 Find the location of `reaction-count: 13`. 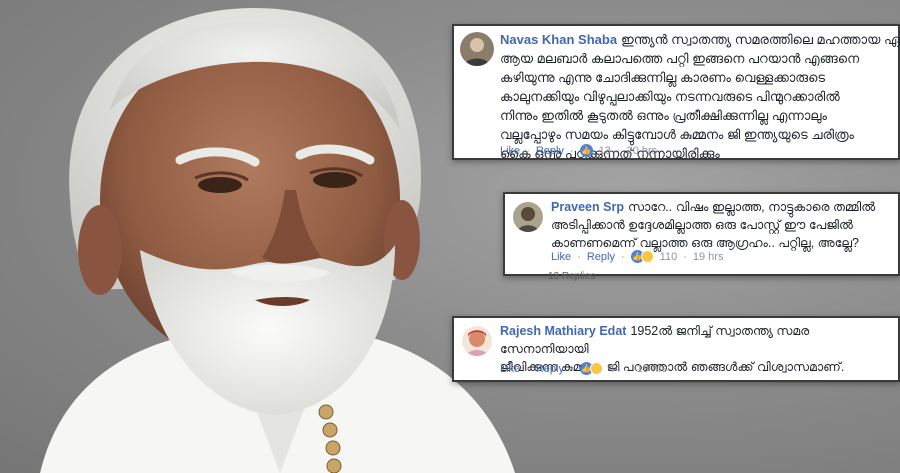

reaction-count: 13 is located at coordinates (604, 150).